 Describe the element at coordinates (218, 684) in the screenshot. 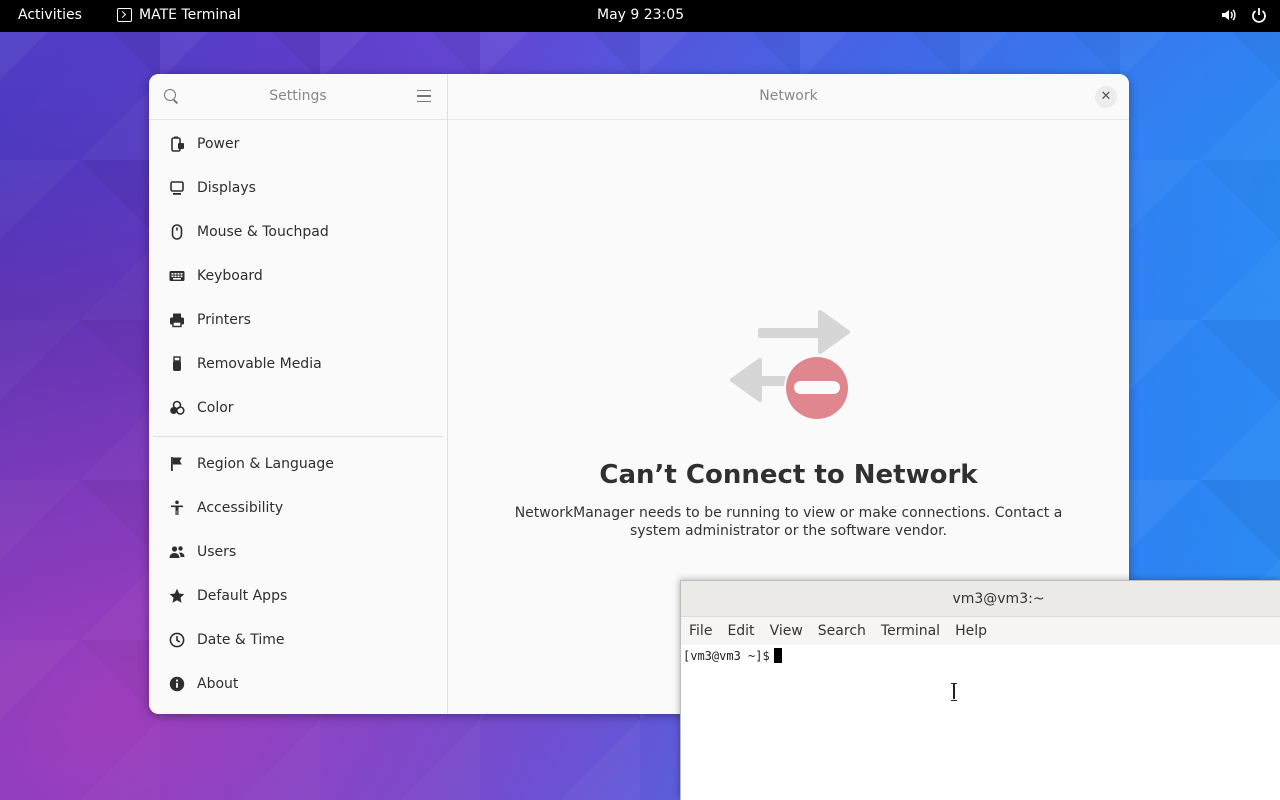

I see `sidebar-item-label: About` at that location.